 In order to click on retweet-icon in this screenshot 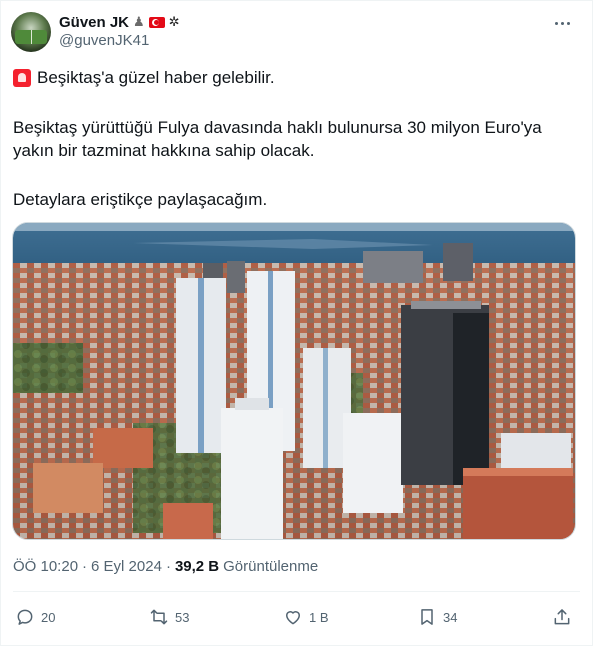, I will do `click(159, 617)`.